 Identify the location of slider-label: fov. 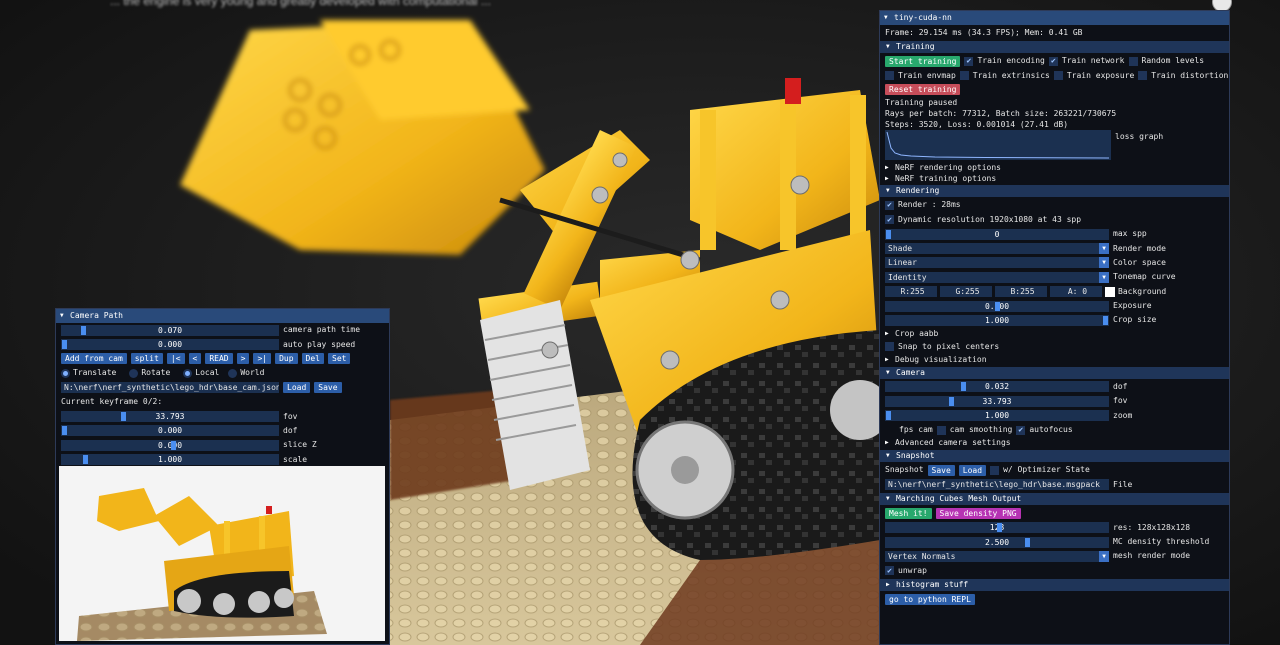
(290, 416).